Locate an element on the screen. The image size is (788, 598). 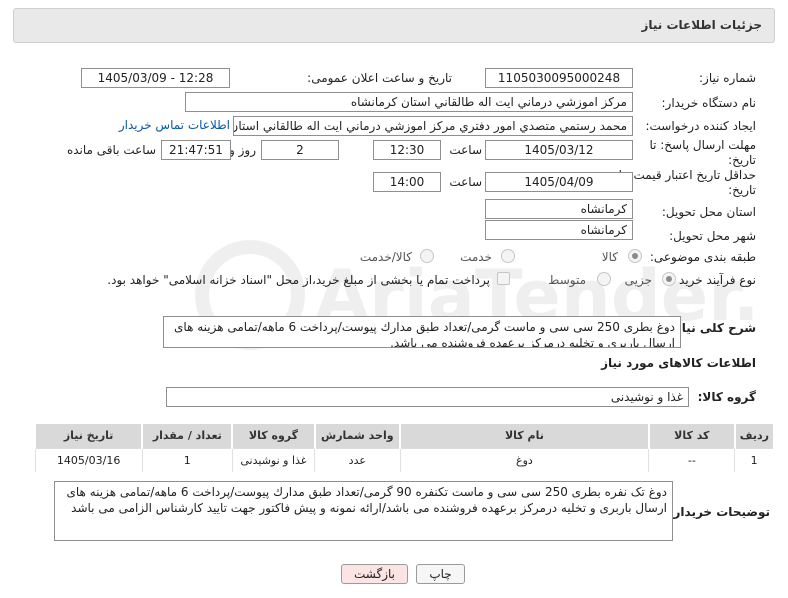
purchase-medium-radio is located at coordinates (604, 279).